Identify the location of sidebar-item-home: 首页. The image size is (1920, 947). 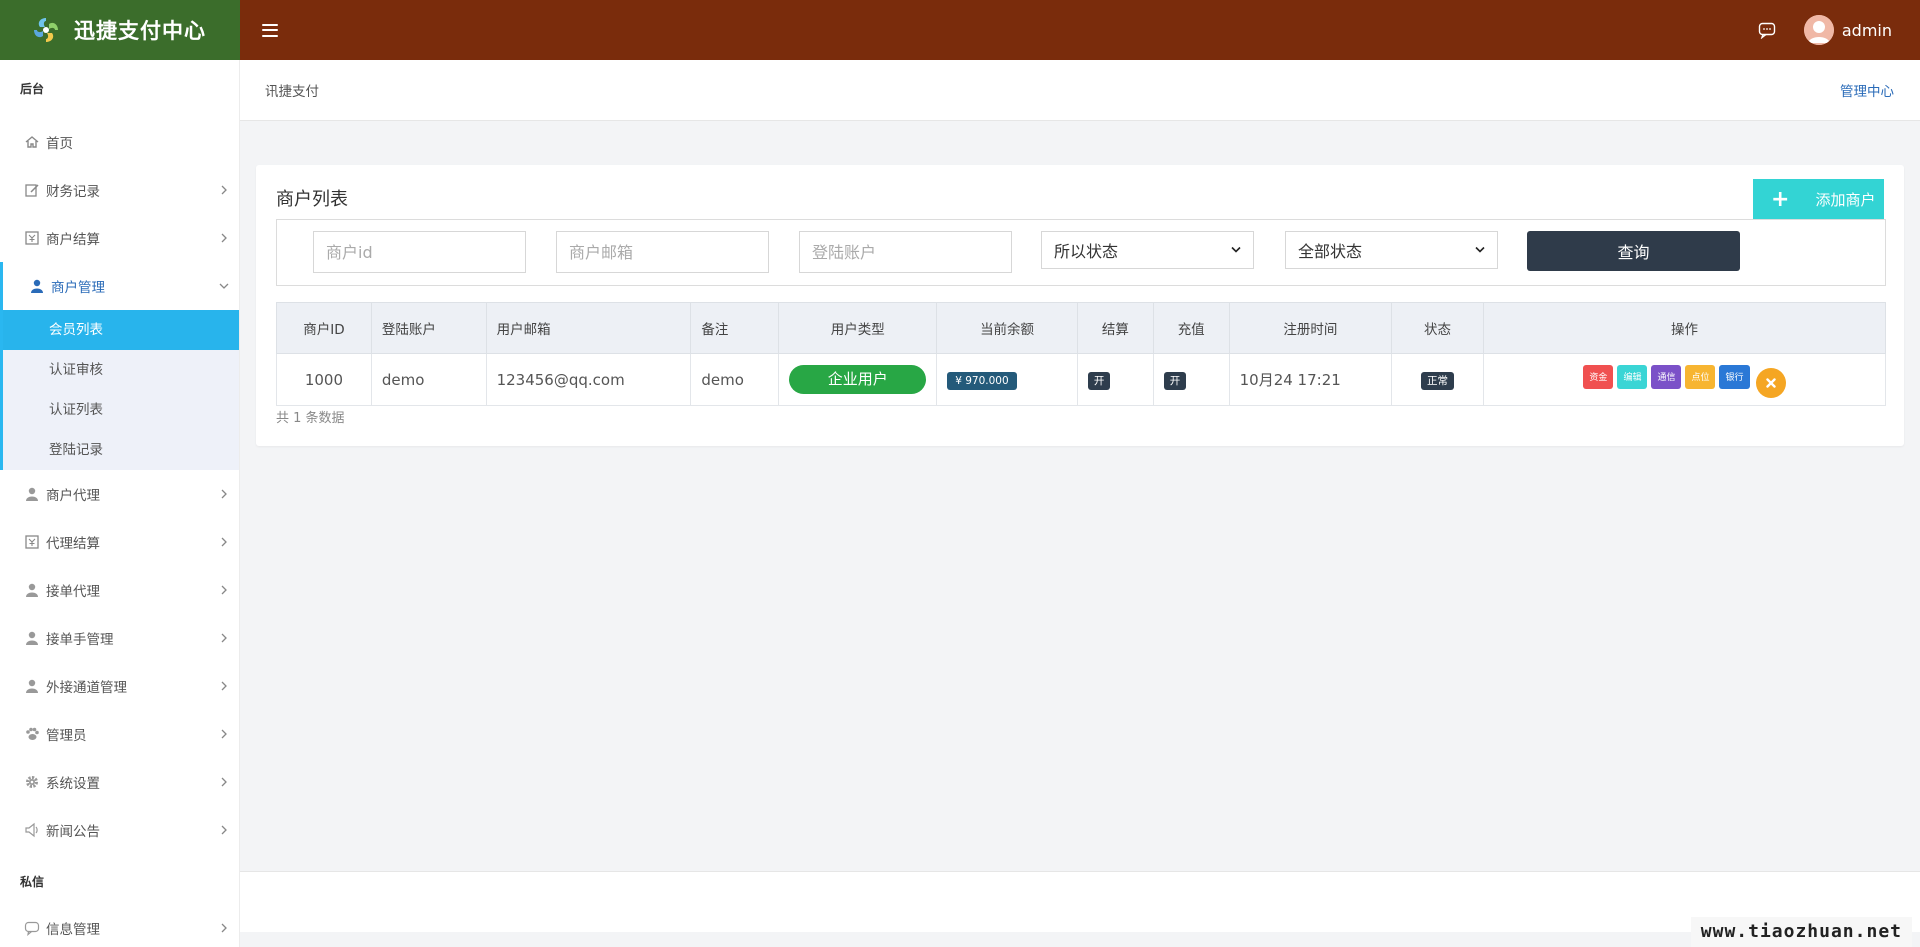
(119, 142).